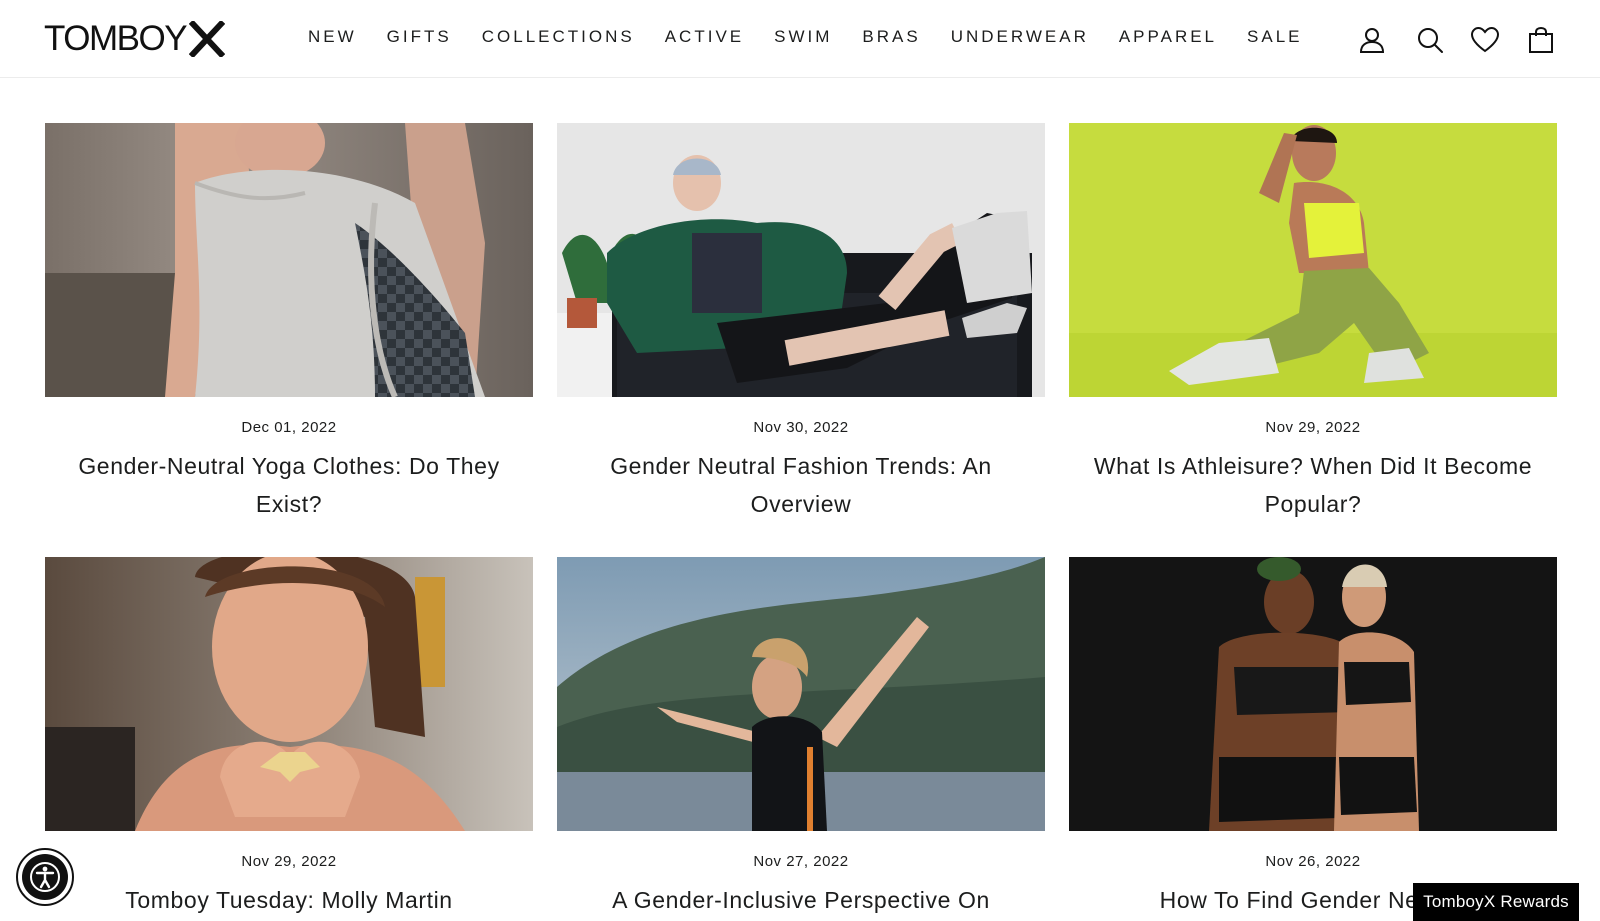  I want to click on article-image-fashion-trends, so click(801, 260).